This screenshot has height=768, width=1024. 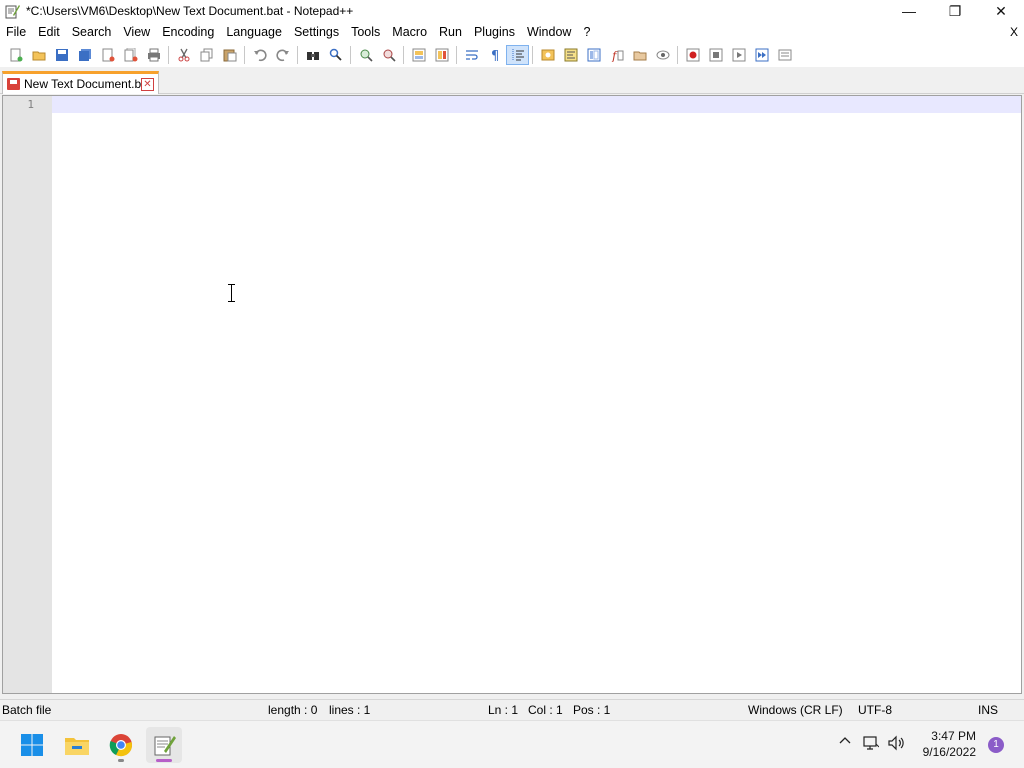 I want to click on folder-workspace-icon, so click(x=639, y=55).